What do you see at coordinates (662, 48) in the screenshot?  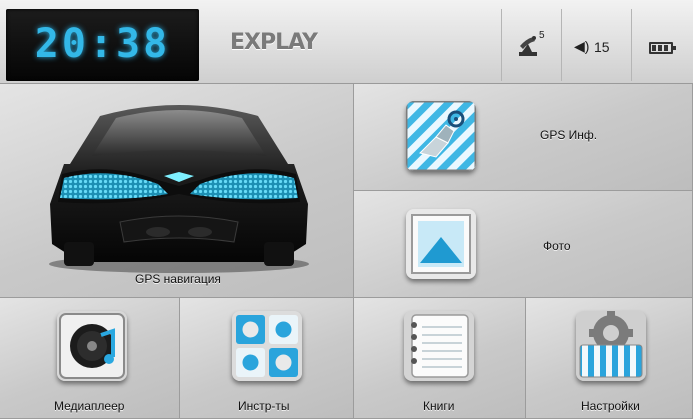 I see `battery-icon` at bounding box center [662, 48].